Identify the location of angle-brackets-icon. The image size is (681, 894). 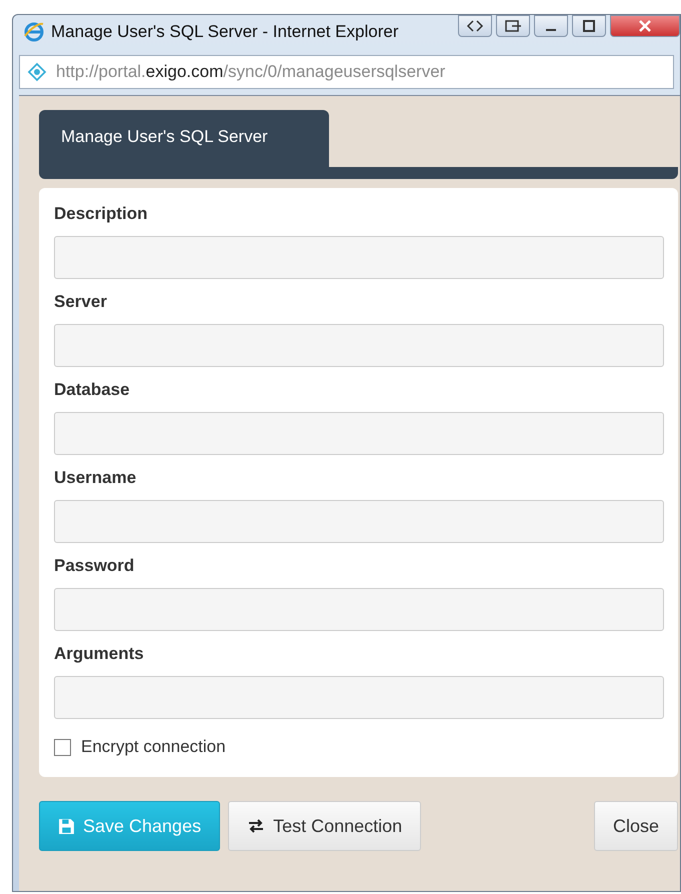
(475, 26).